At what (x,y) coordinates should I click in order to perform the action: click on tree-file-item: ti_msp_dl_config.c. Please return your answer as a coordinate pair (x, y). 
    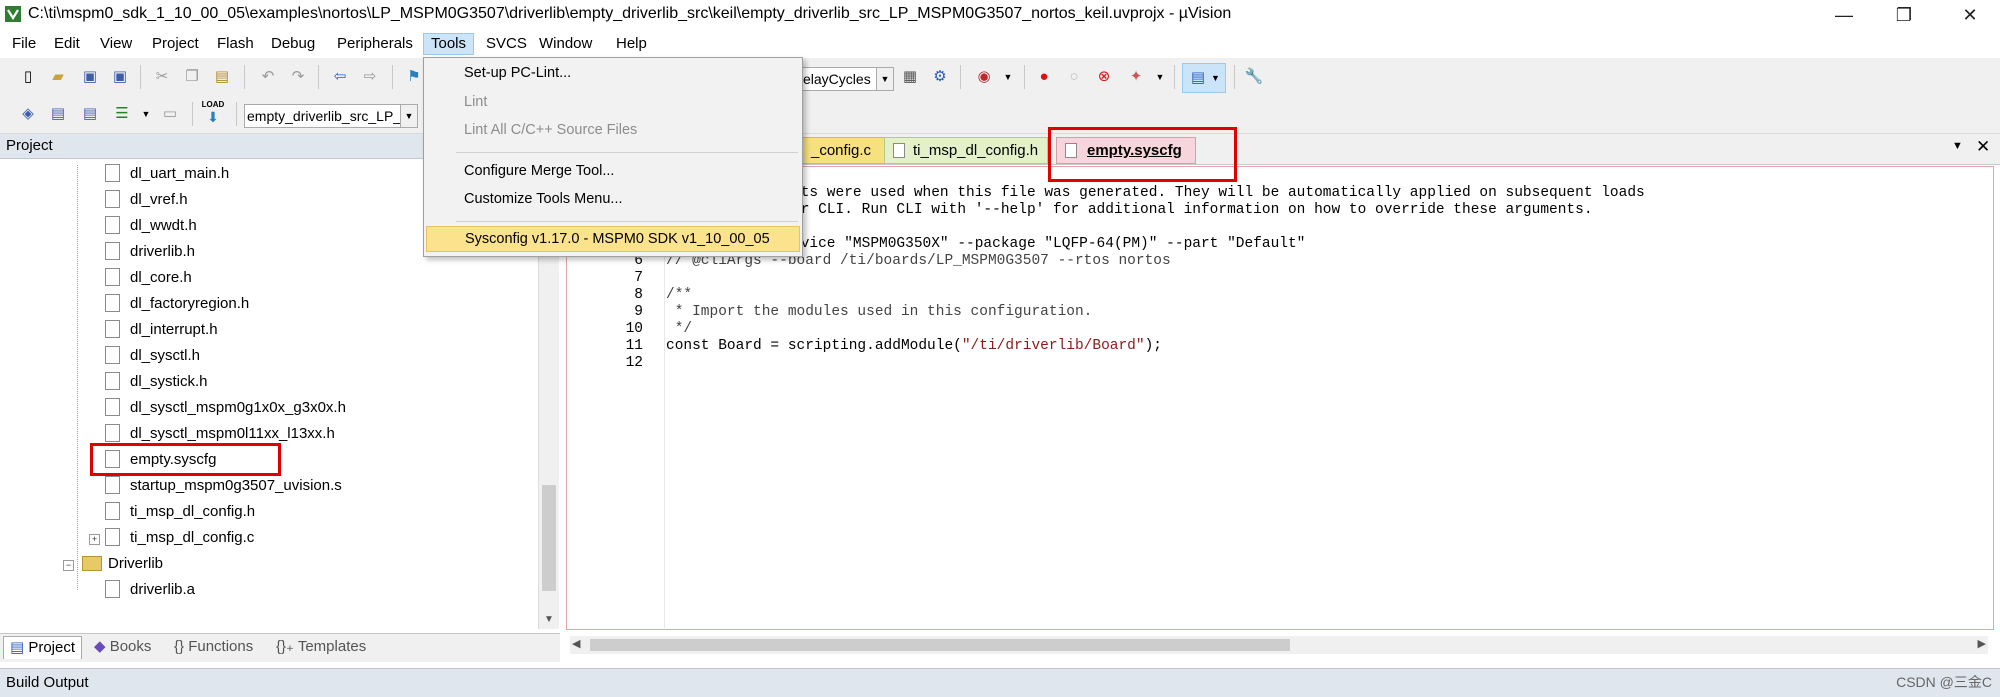
    Looking at the image, I should click on (179, 538).